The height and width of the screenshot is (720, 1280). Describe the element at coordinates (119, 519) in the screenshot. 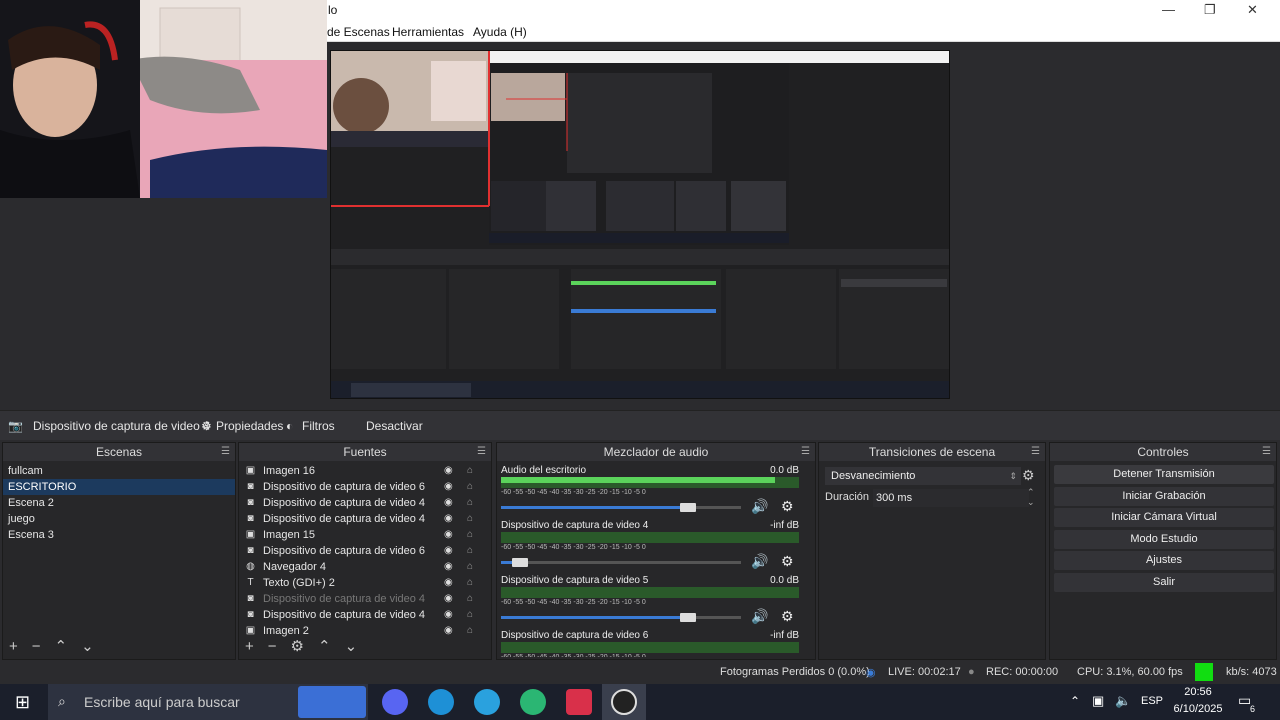

I see `scene-item: juego` at that location.